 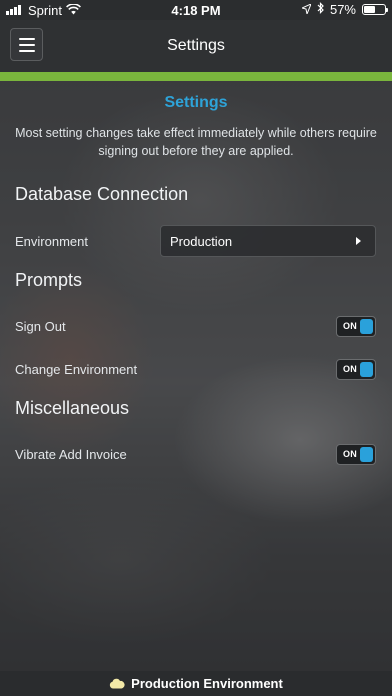 I want to click on section-miscellaneous: Miscellaneous, so click(x=72, y=408).